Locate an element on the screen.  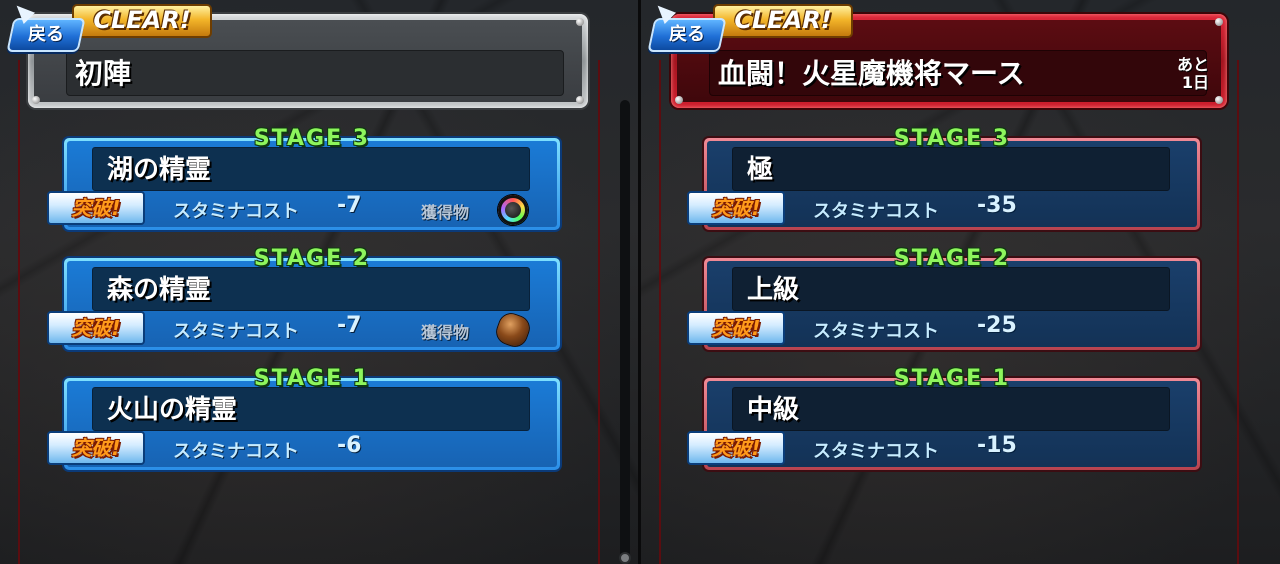
stage-card-frame: 湖の精霊 スタミナコスト -7 獲得物 突破! is located at coordinates (303, 184).